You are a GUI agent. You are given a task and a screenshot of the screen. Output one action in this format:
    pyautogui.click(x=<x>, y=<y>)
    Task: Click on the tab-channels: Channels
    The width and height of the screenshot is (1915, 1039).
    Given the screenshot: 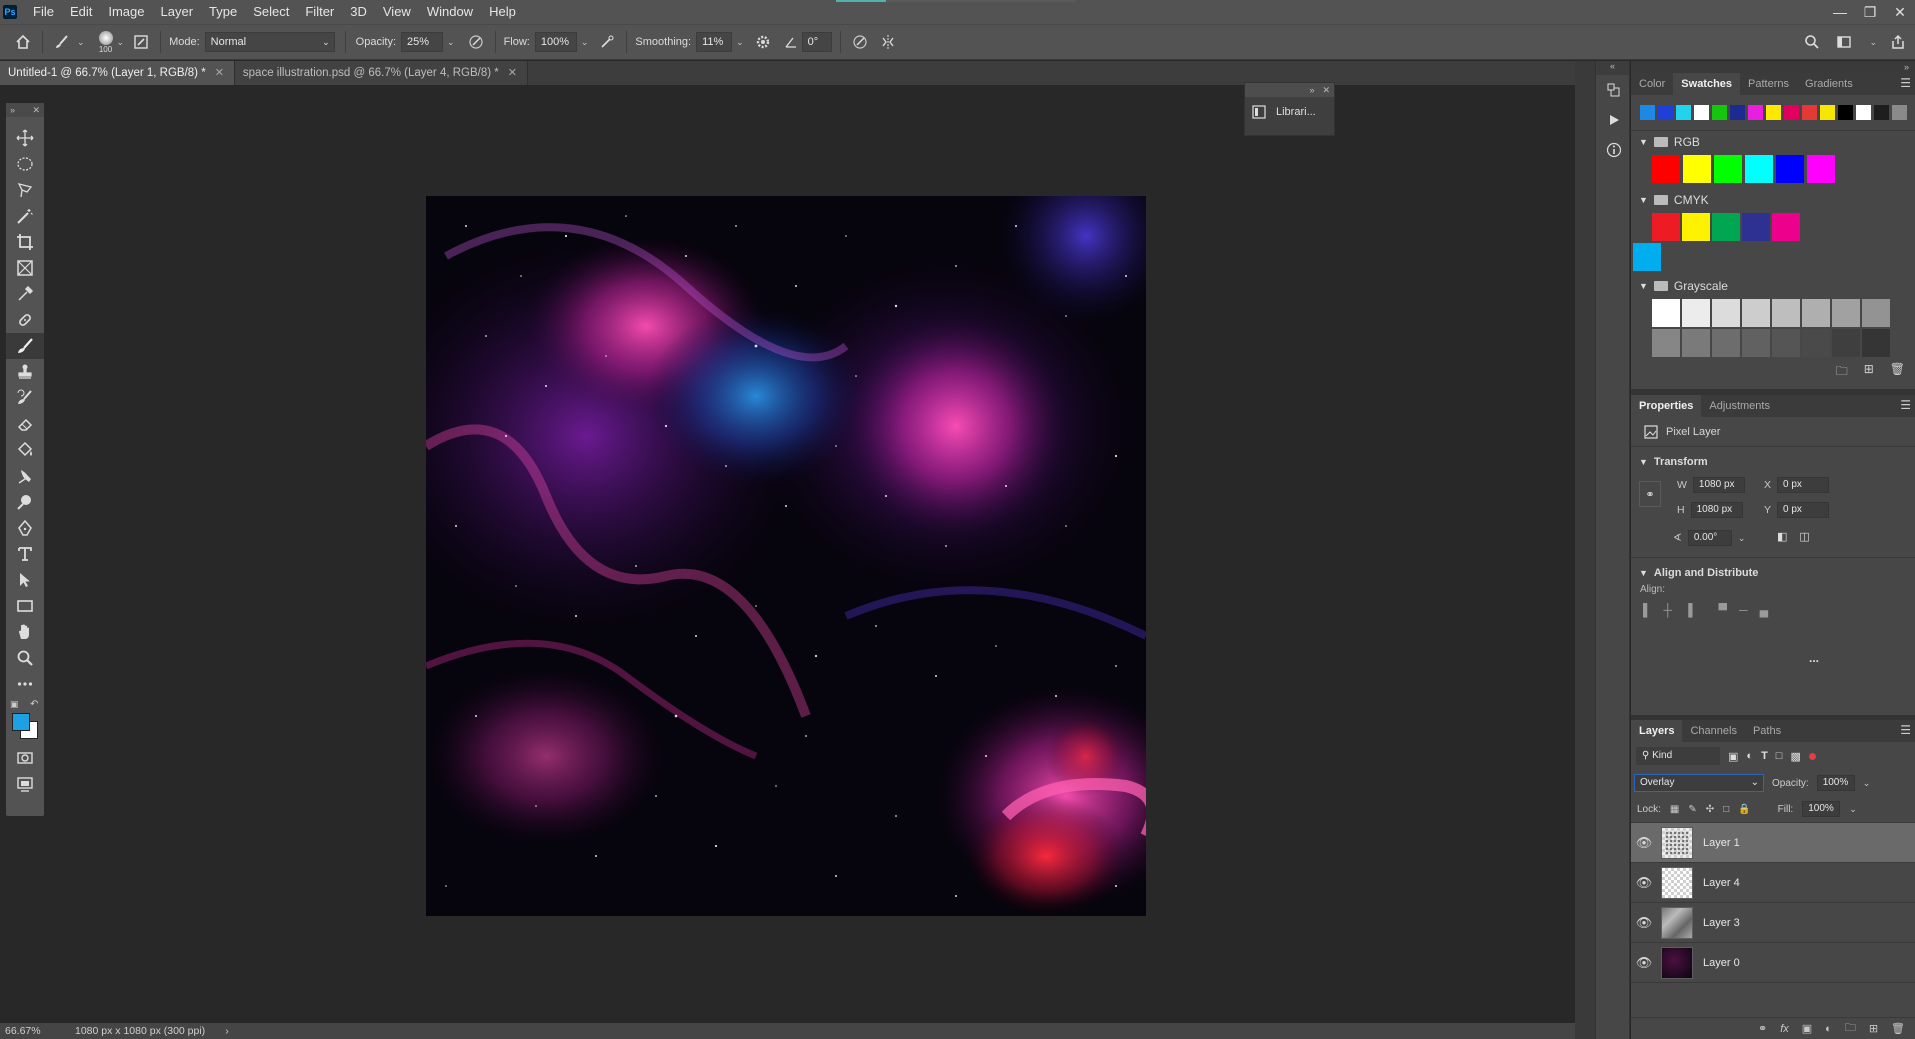 What is the action you would take?
    pyautogui.click(x=1713, y=731)
    